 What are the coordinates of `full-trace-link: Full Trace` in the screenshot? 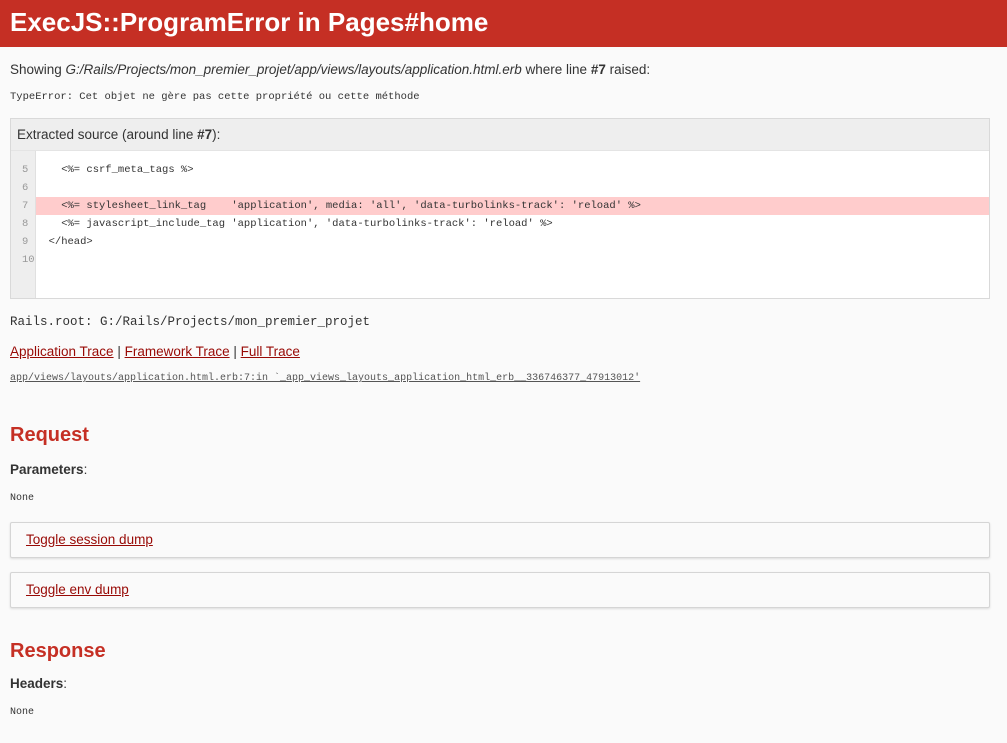 It's located at (270, 351).